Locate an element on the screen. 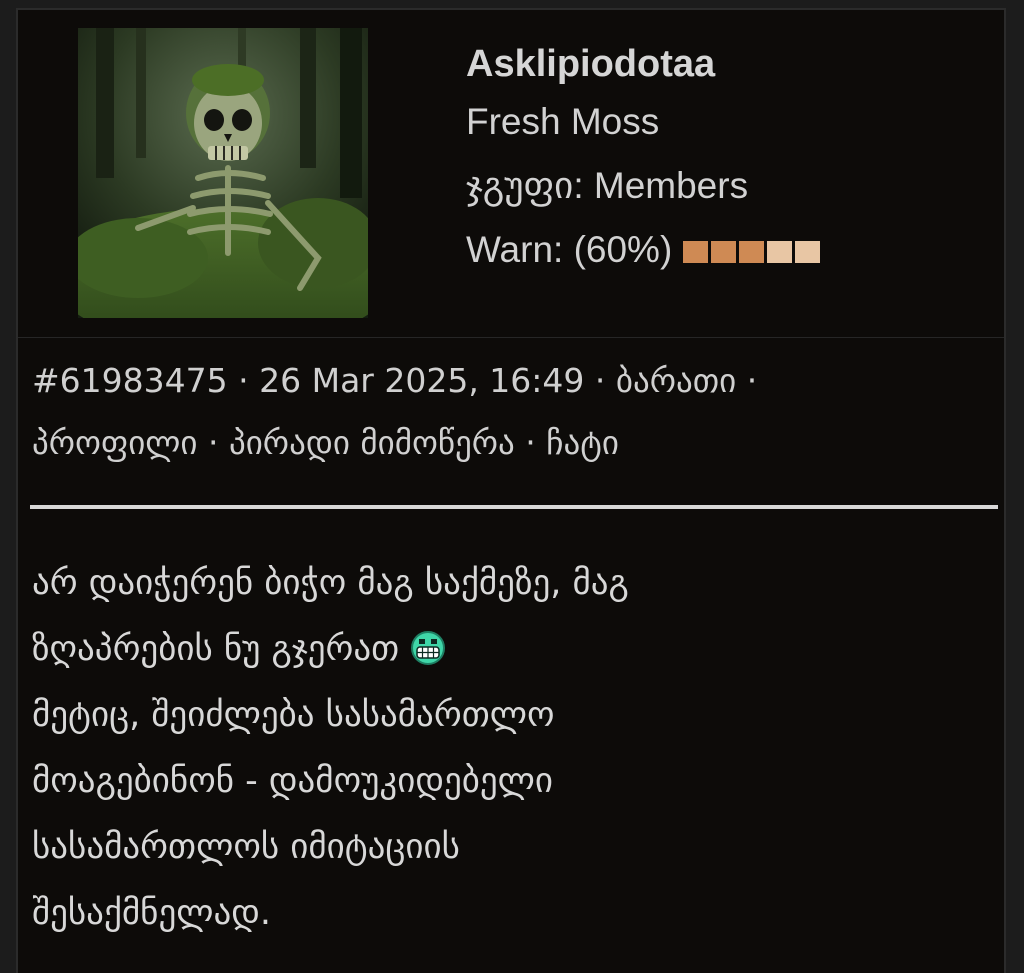  profile-link: პროფილი is located at coordinates (114, 442).